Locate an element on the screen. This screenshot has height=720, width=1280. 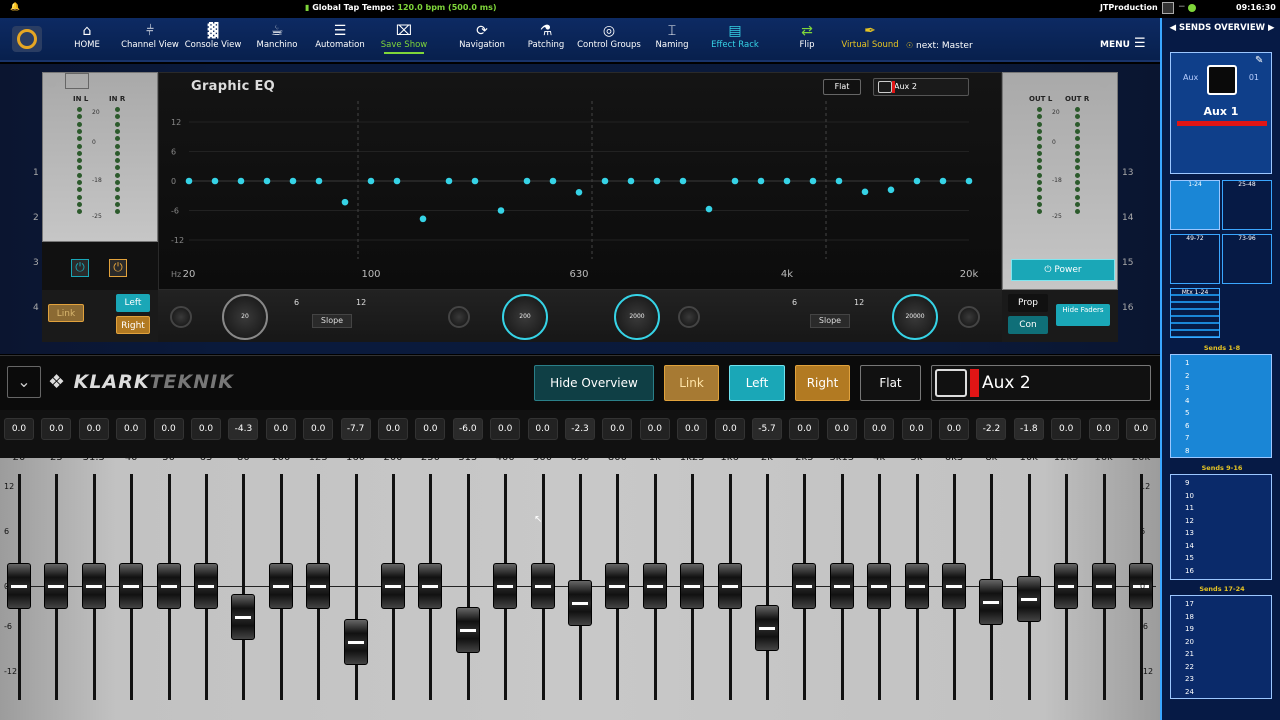
power-button: ⏻ Power is located at coordinates (1063, 270).